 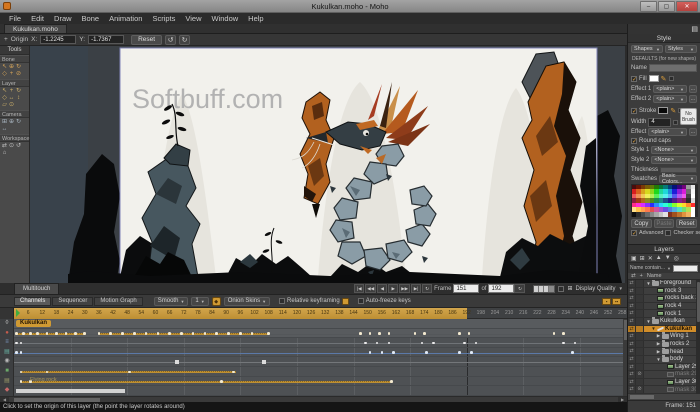 What do you see at coordinates (664, 314) in the screenshot?
I see `layer-row-rock-1: ⇄ rock 1` at bounding box center [664, 314].